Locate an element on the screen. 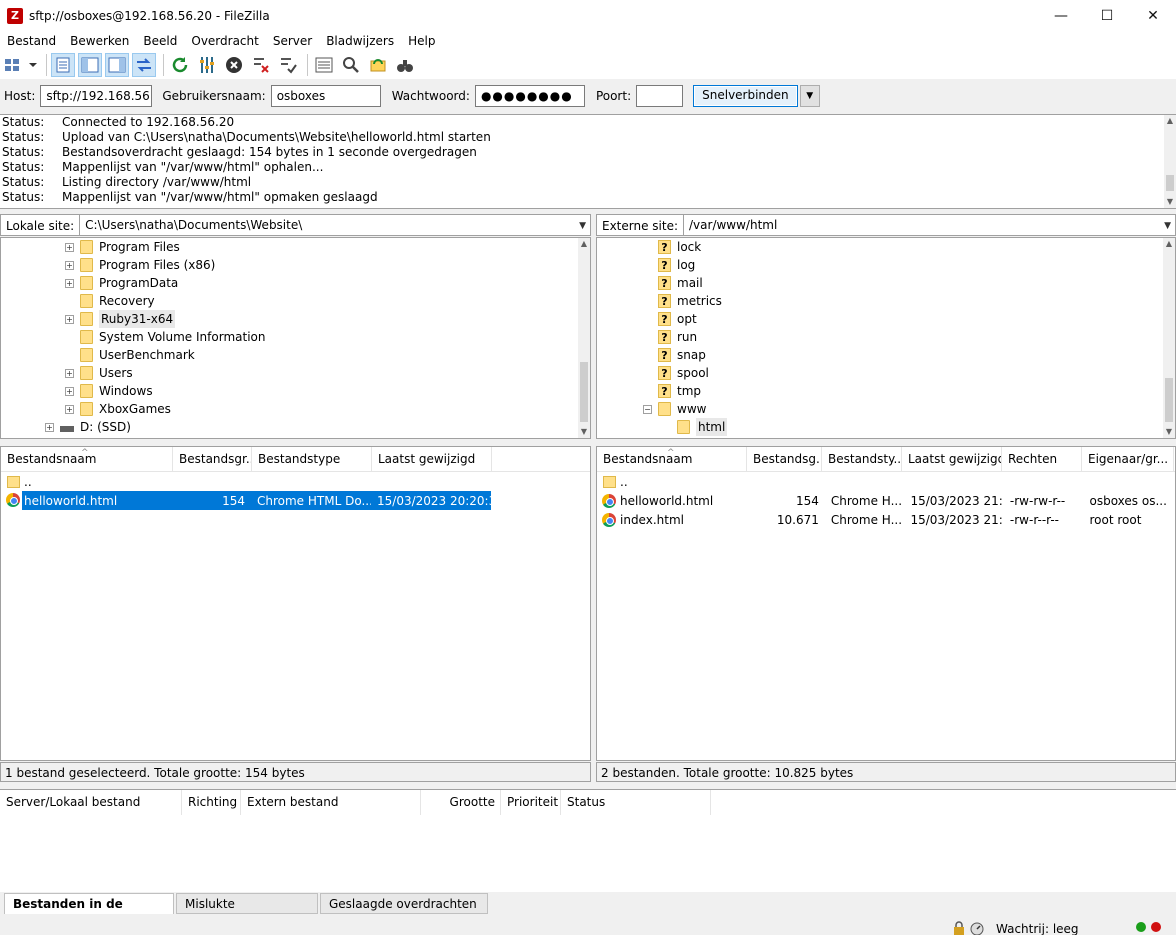 This screenshot has width=1176, height=935. quickconnect-dropdown-icon: ▼ is located at coordinates (809, 96).